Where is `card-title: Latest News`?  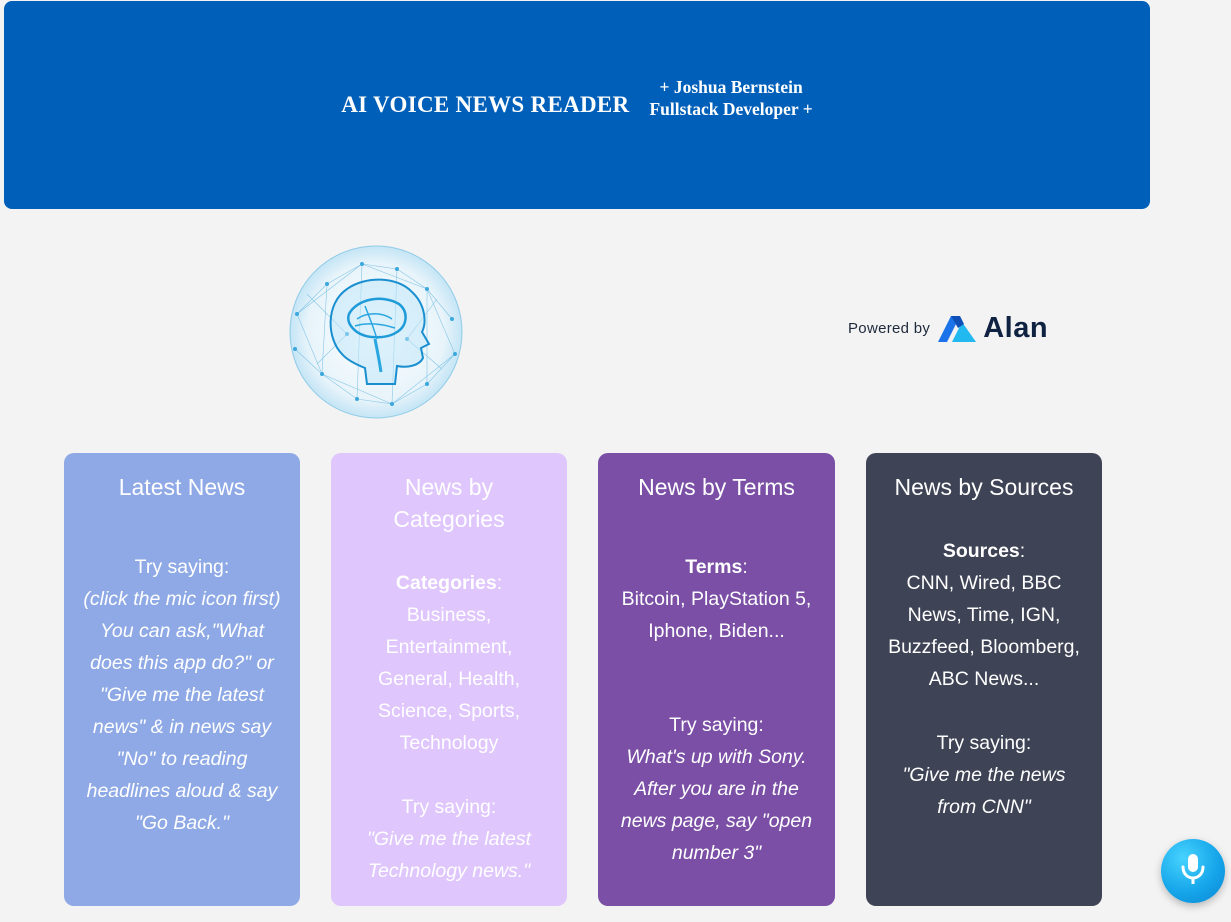
card-title: Latest News is located at coordinates (182, 487).